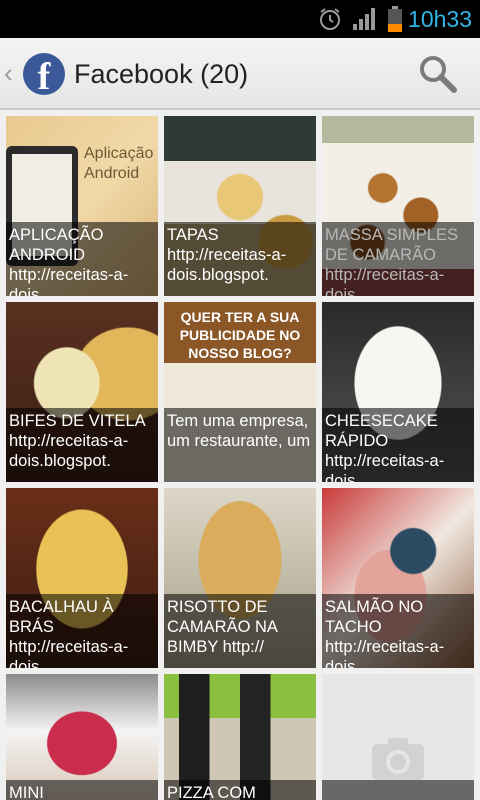  Describe the element at coordinates (119, 163) in the screenshot. I see `photo-text: Aplicação Android` at that location.